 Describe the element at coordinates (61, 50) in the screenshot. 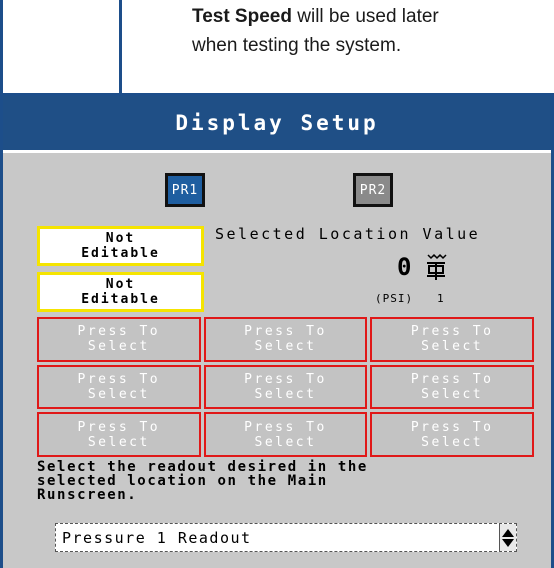

I see `callout-frame` at that location.